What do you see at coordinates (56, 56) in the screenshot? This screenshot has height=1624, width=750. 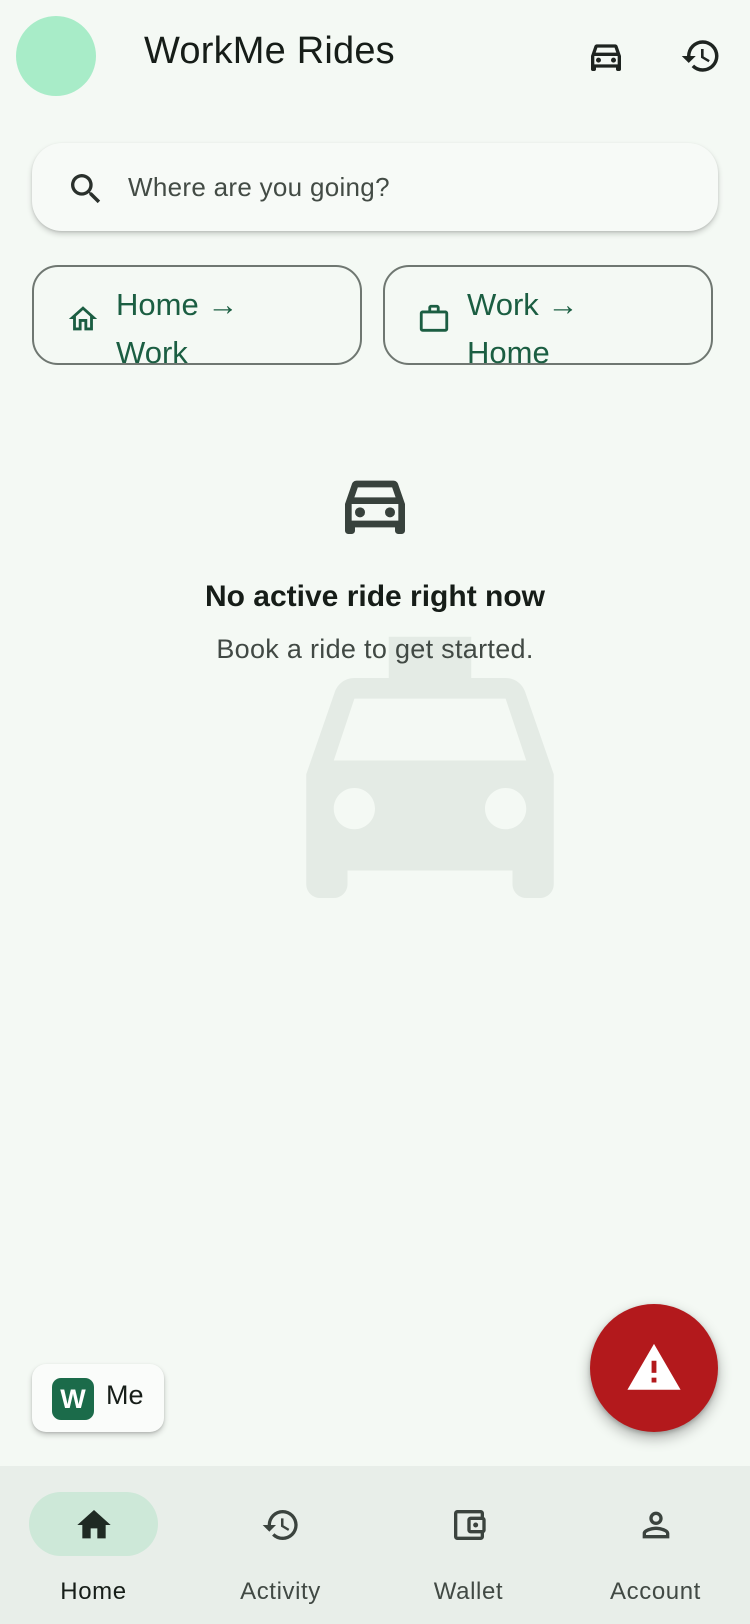 I see `avatar` at bounding box center [56, 56].